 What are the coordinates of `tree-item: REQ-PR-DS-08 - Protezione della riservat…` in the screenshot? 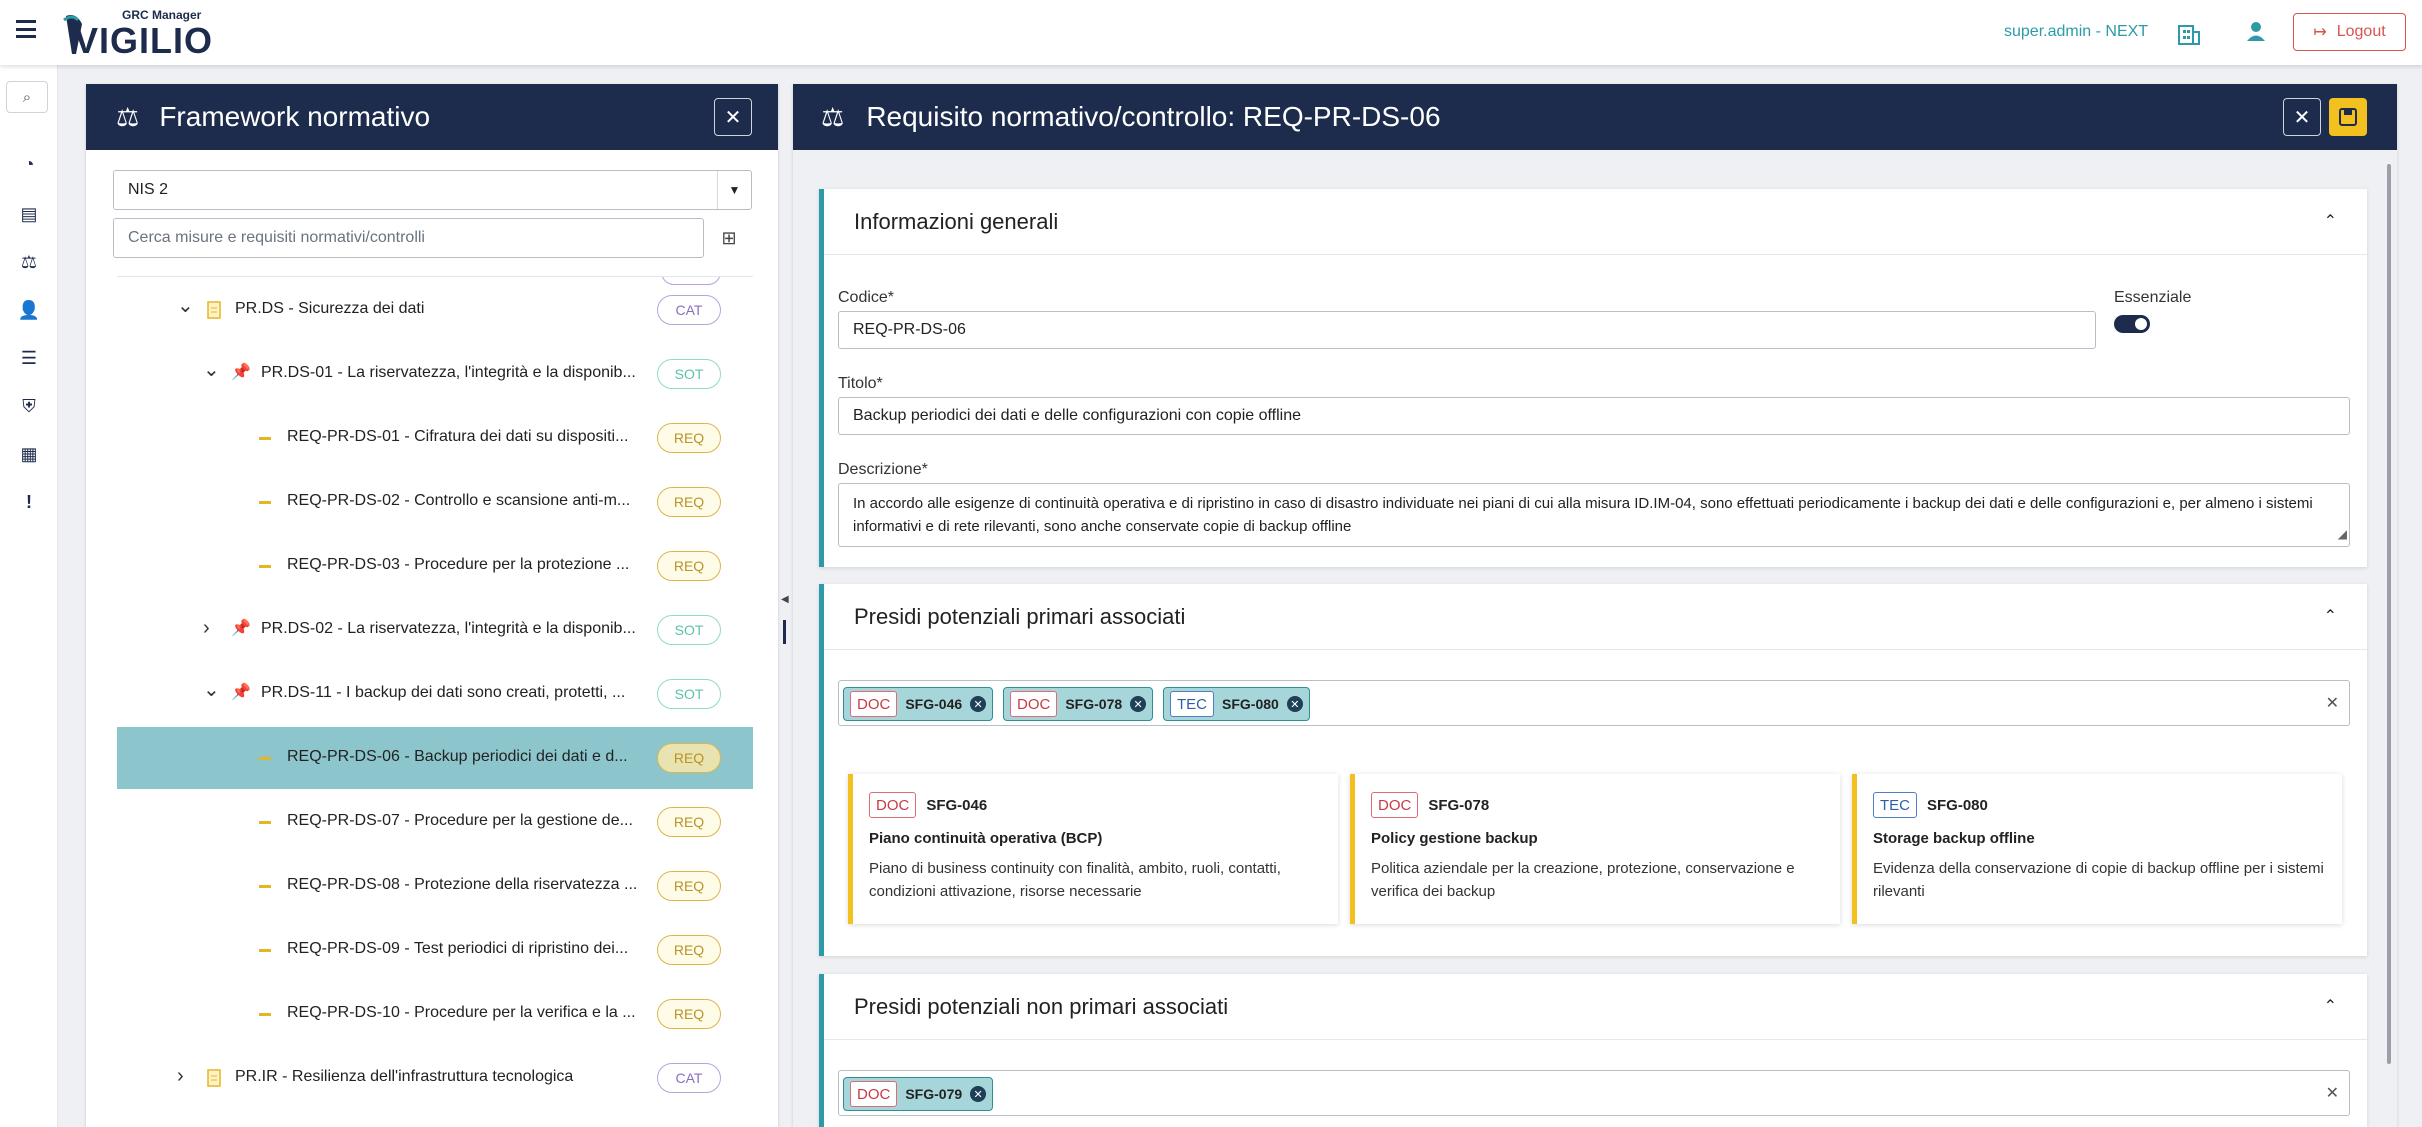 It's located at (435, 886).